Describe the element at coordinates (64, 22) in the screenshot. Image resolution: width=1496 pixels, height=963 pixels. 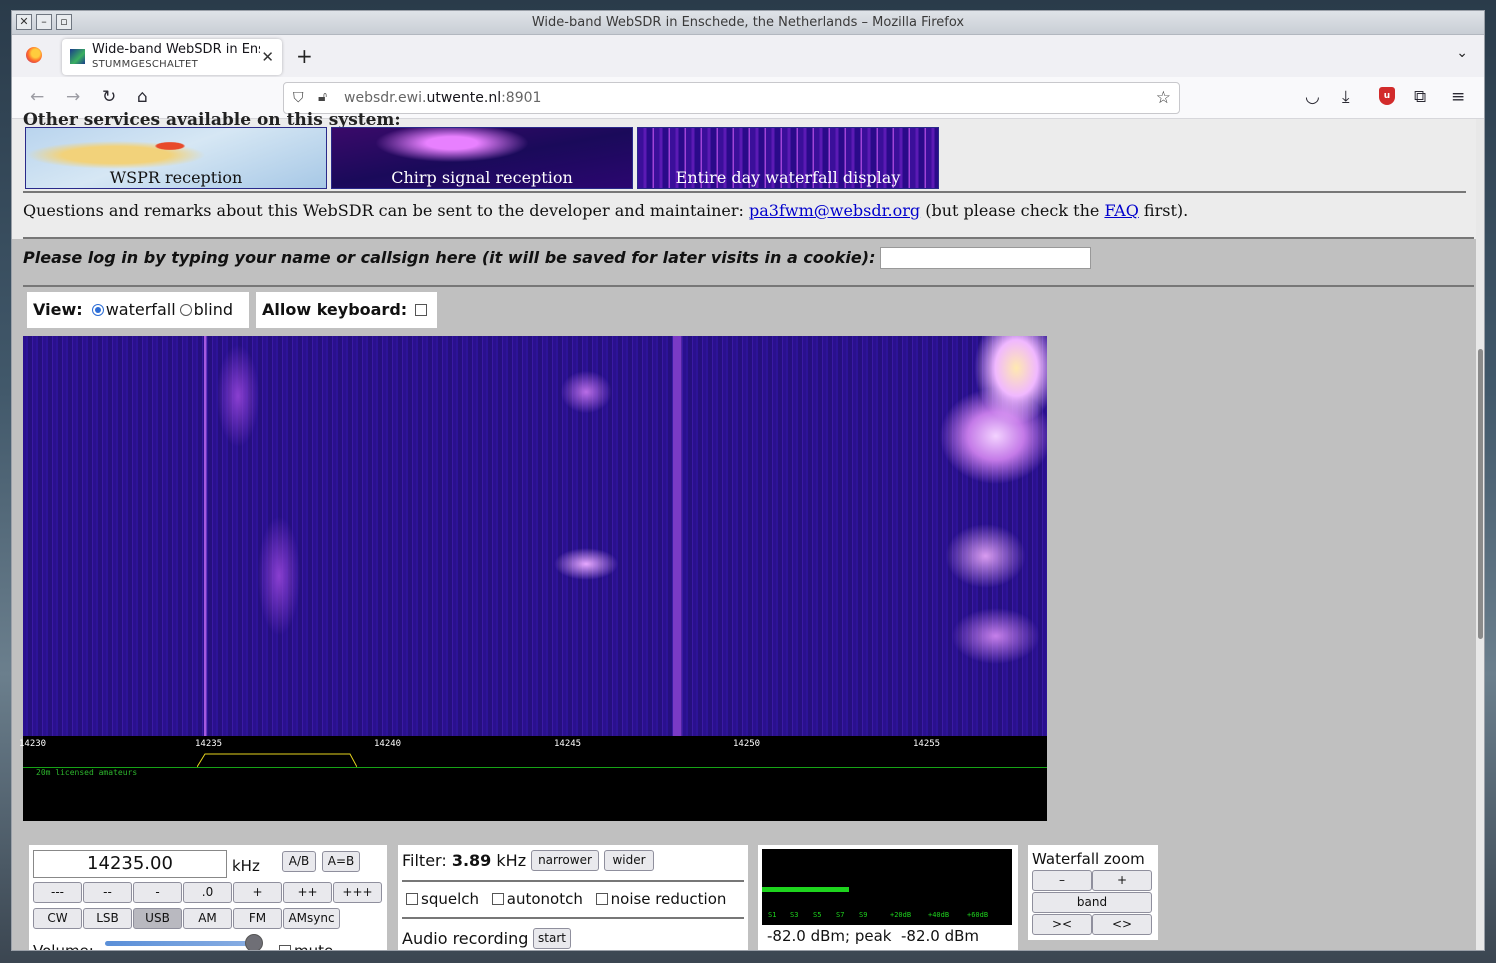
I see `maximize-window-icon: ▫` at that location.